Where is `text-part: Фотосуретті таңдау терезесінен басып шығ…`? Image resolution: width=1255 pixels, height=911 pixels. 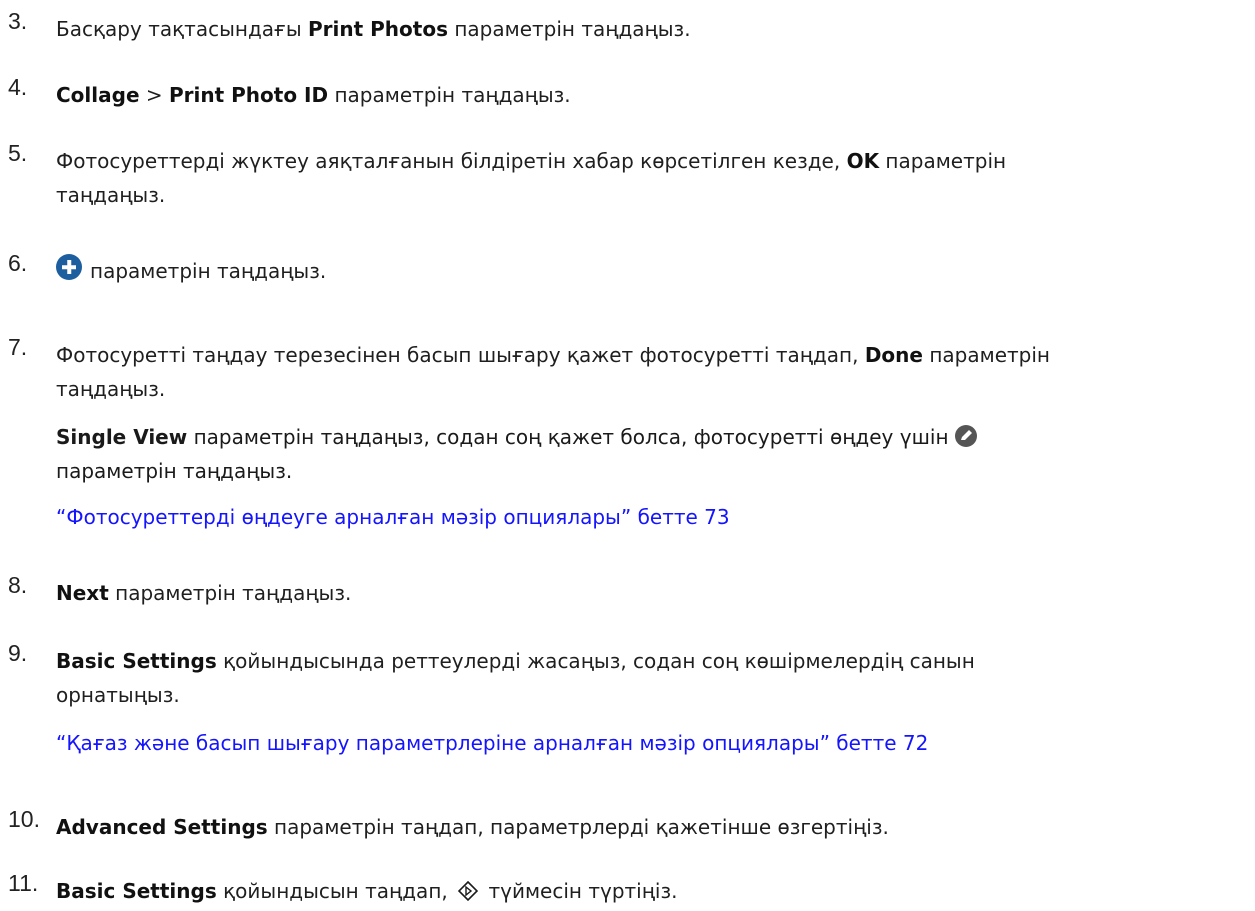 text-part: Фотосуретті таңдау терезесінен басып шығ… is located at coordinates (460, 355).